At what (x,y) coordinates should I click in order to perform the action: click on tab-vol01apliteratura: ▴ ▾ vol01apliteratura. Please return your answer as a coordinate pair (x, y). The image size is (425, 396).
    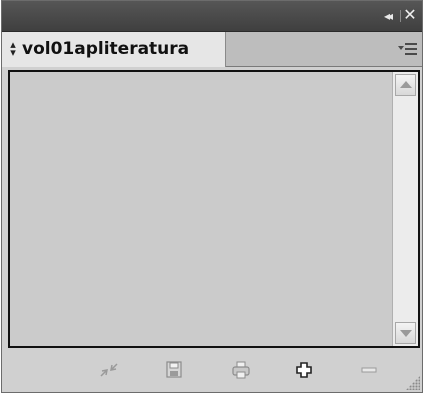
    Looking at the image, I should click on (114, 49).